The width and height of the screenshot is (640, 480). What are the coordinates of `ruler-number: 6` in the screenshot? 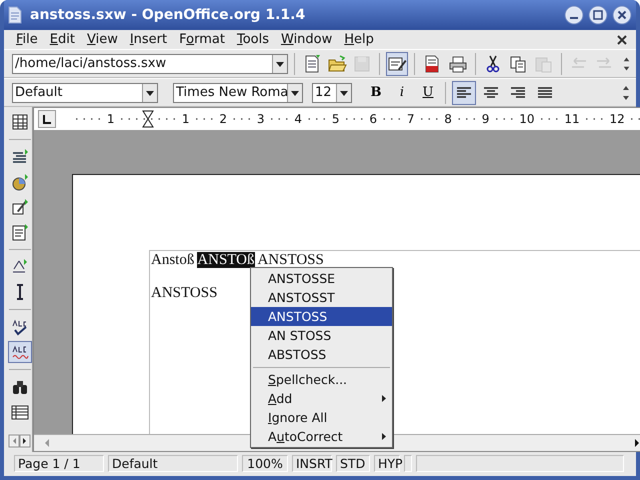 It's located at (373, 119).